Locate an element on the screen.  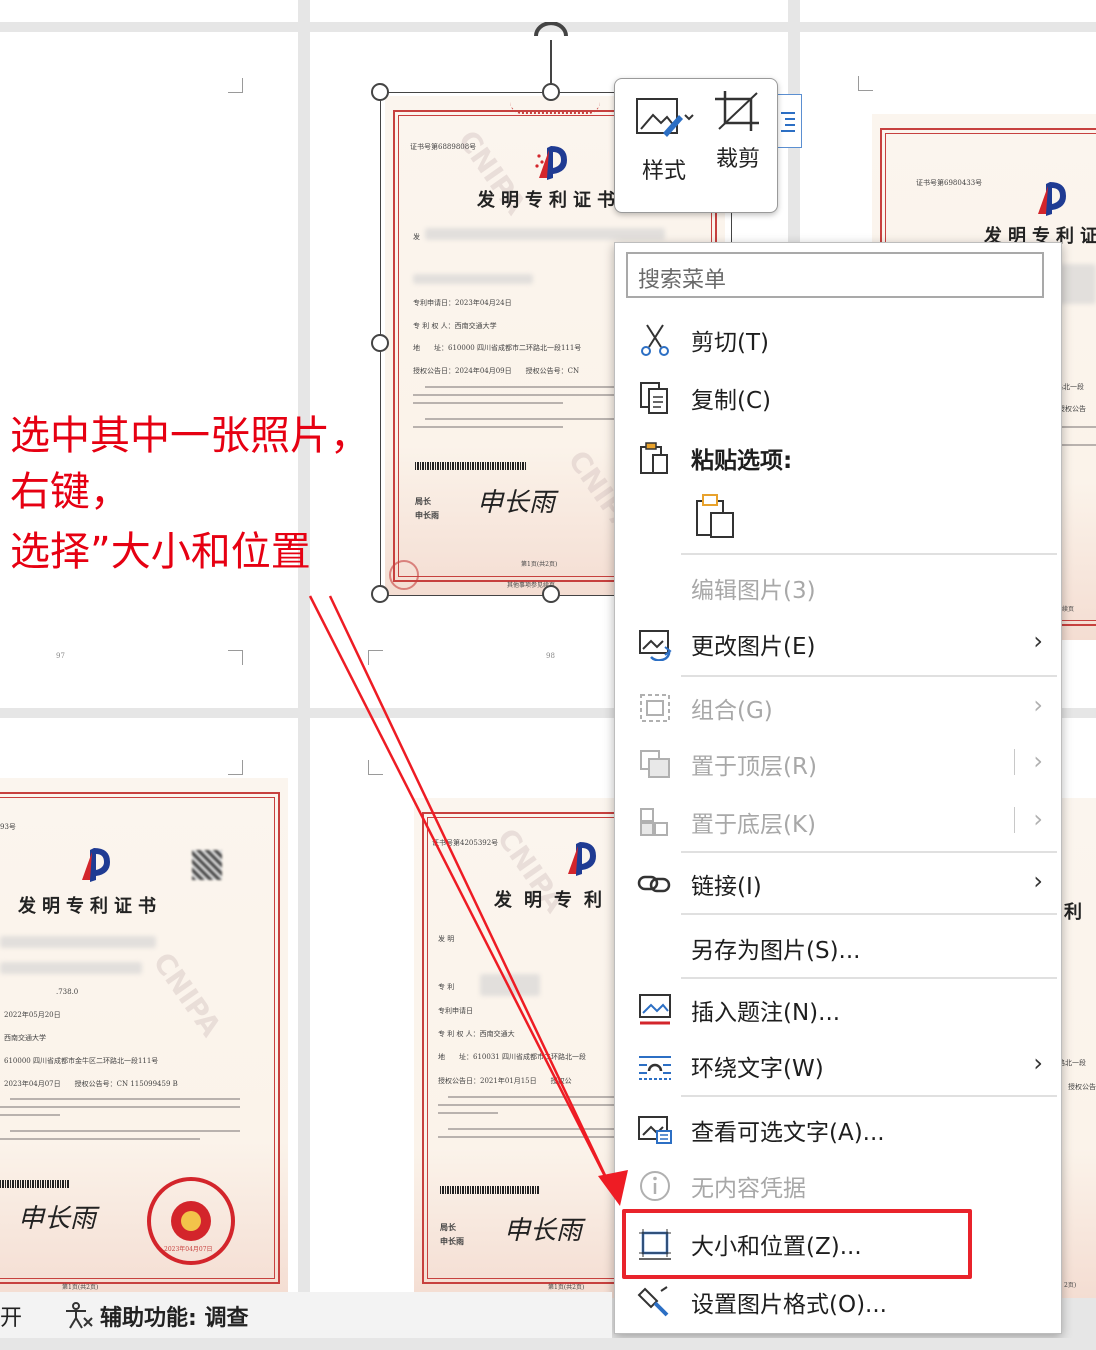
accessibility-icon is located at coordinates (79, 1315).